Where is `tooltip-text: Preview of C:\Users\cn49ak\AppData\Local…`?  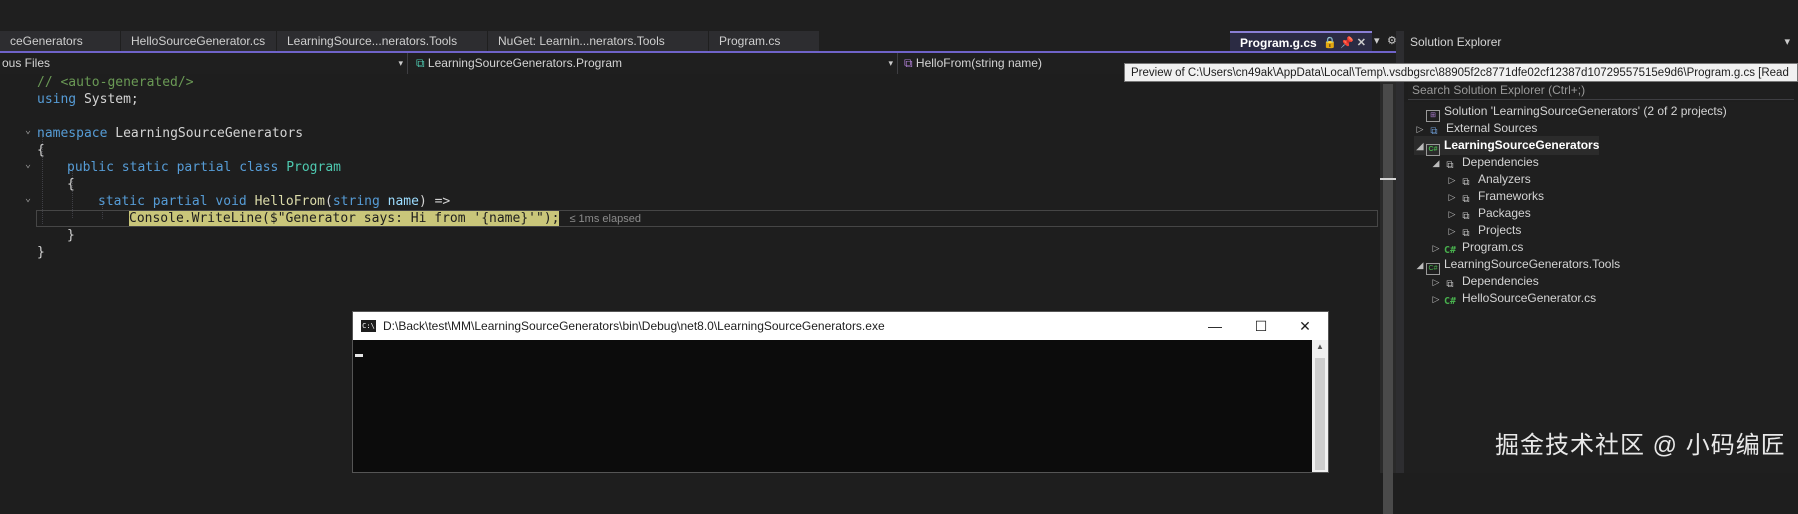
tooltip-text: Preview of C:\Users\cn49ak\AppData\Local… is located at coordinates (1460, 73).